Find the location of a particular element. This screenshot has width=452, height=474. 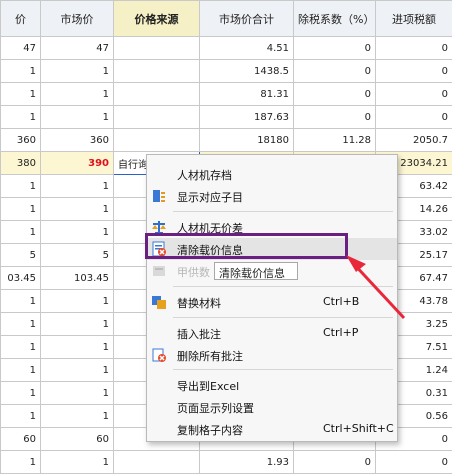

menu-shortcut: Ctrl+P is located at coordinates (340, 332).